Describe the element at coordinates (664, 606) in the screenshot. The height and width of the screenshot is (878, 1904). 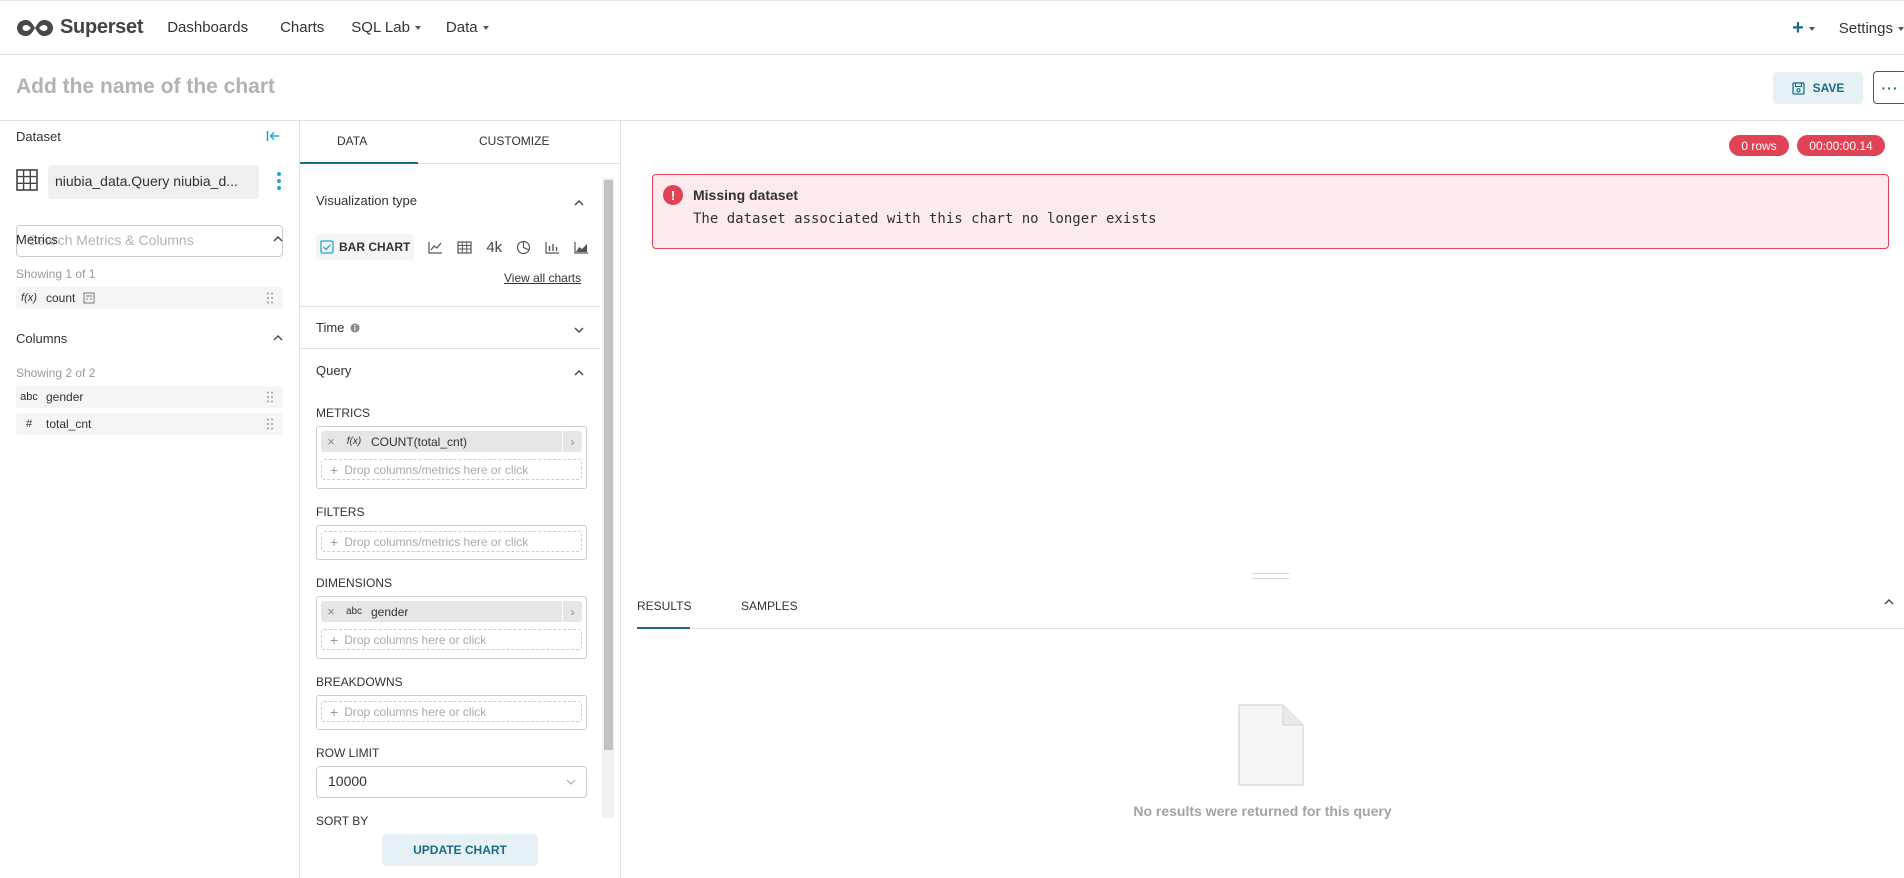
I see `tab-results: RESULTS` at that location.